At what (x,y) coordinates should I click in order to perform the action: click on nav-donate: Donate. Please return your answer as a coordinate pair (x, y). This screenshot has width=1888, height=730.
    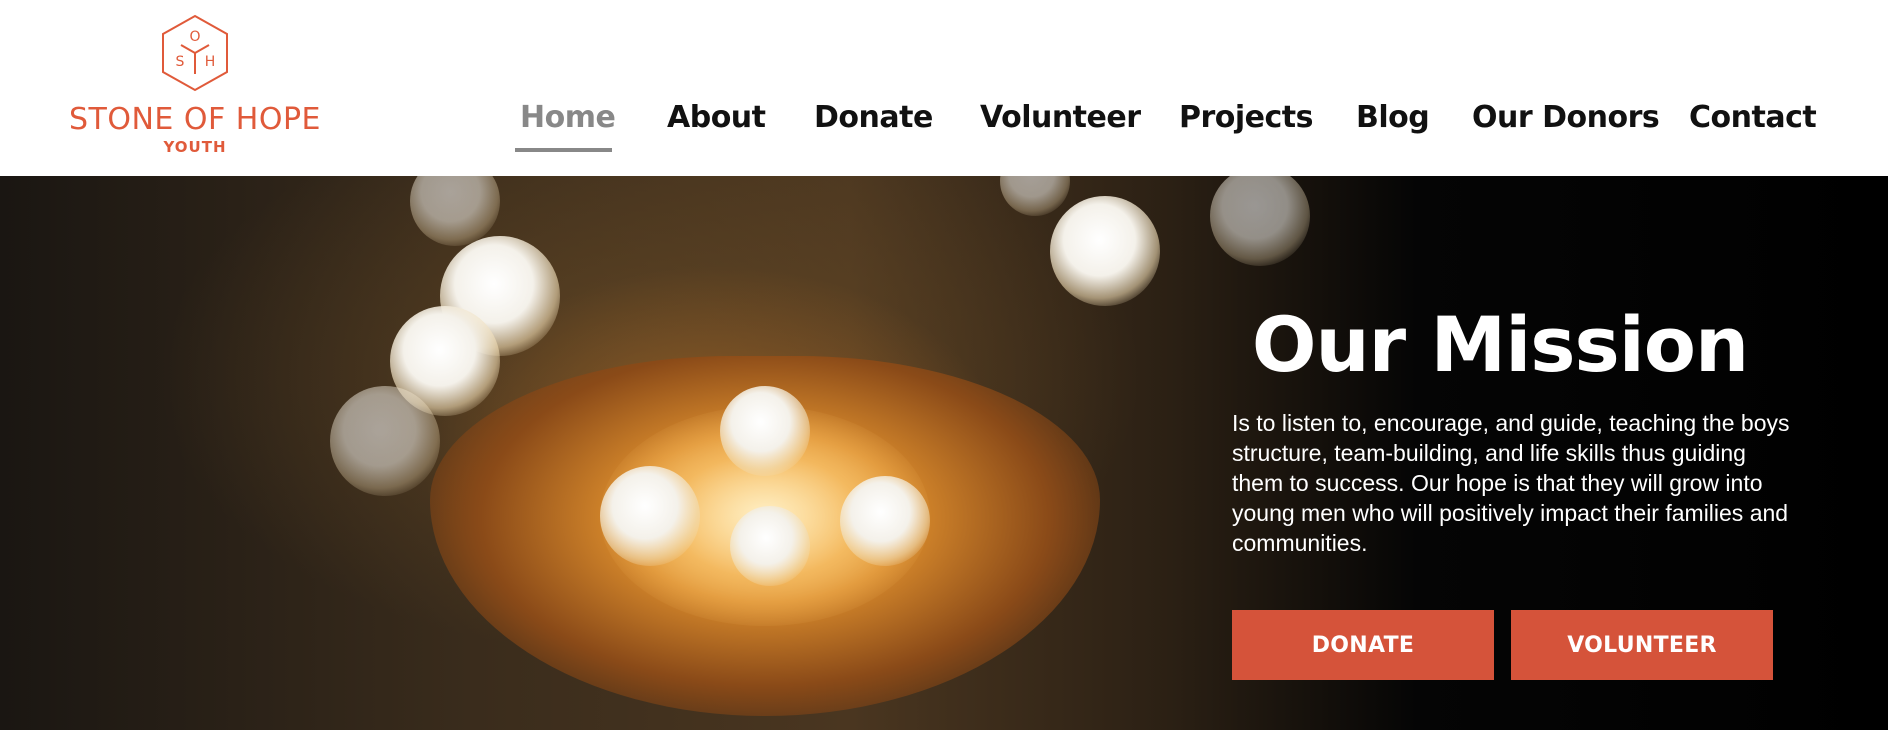
    Looking at the image, I should click on (873, 117).